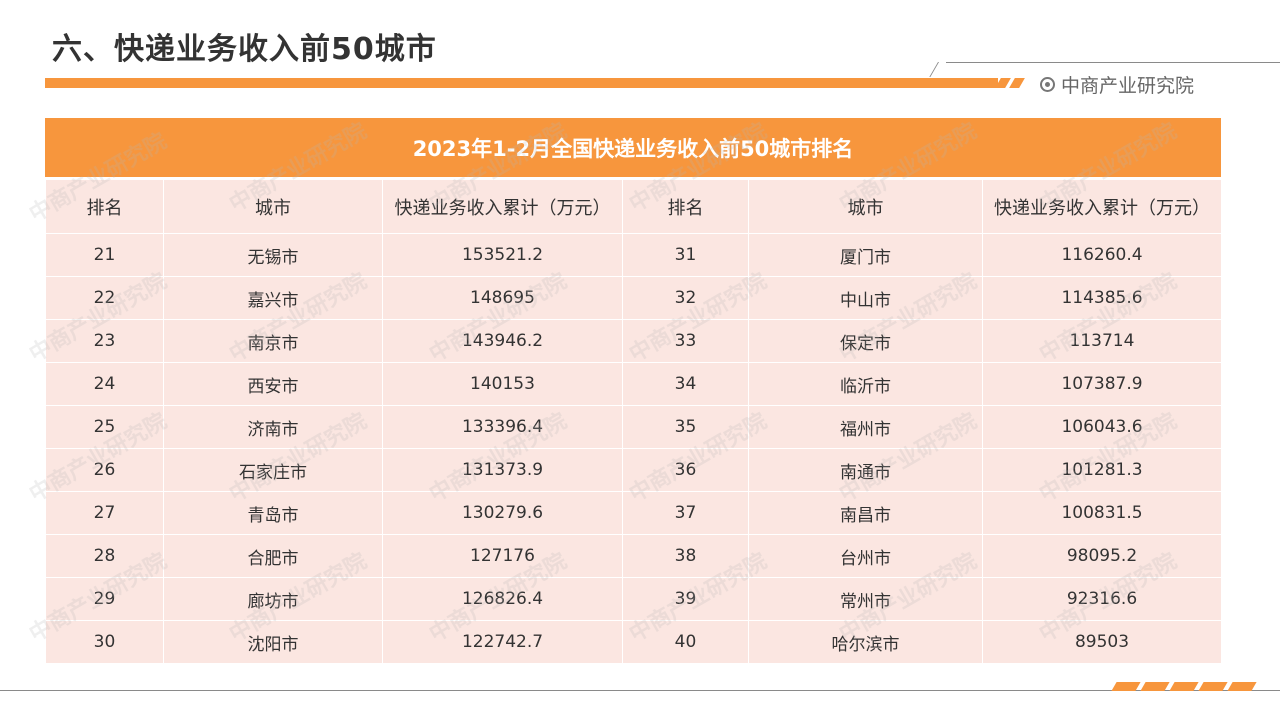  Describe the element at coordinates (273, 206) in the screenshot. I see `header-city: 城市` at that location.